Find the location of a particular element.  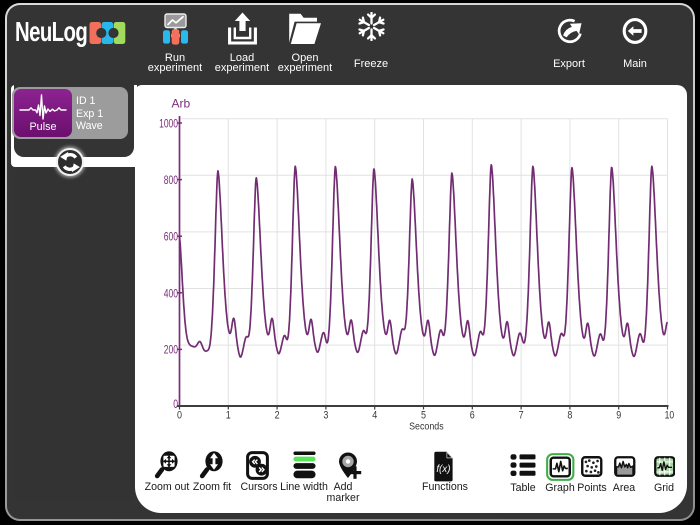

svg-text: 400 is located at coordinates (171, 293).